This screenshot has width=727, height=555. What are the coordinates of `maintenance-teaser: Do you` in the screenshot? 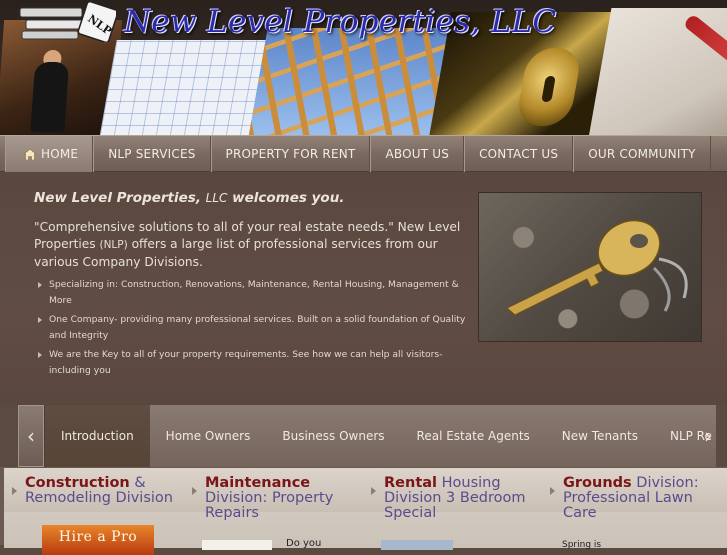 It's located at (304, 543).